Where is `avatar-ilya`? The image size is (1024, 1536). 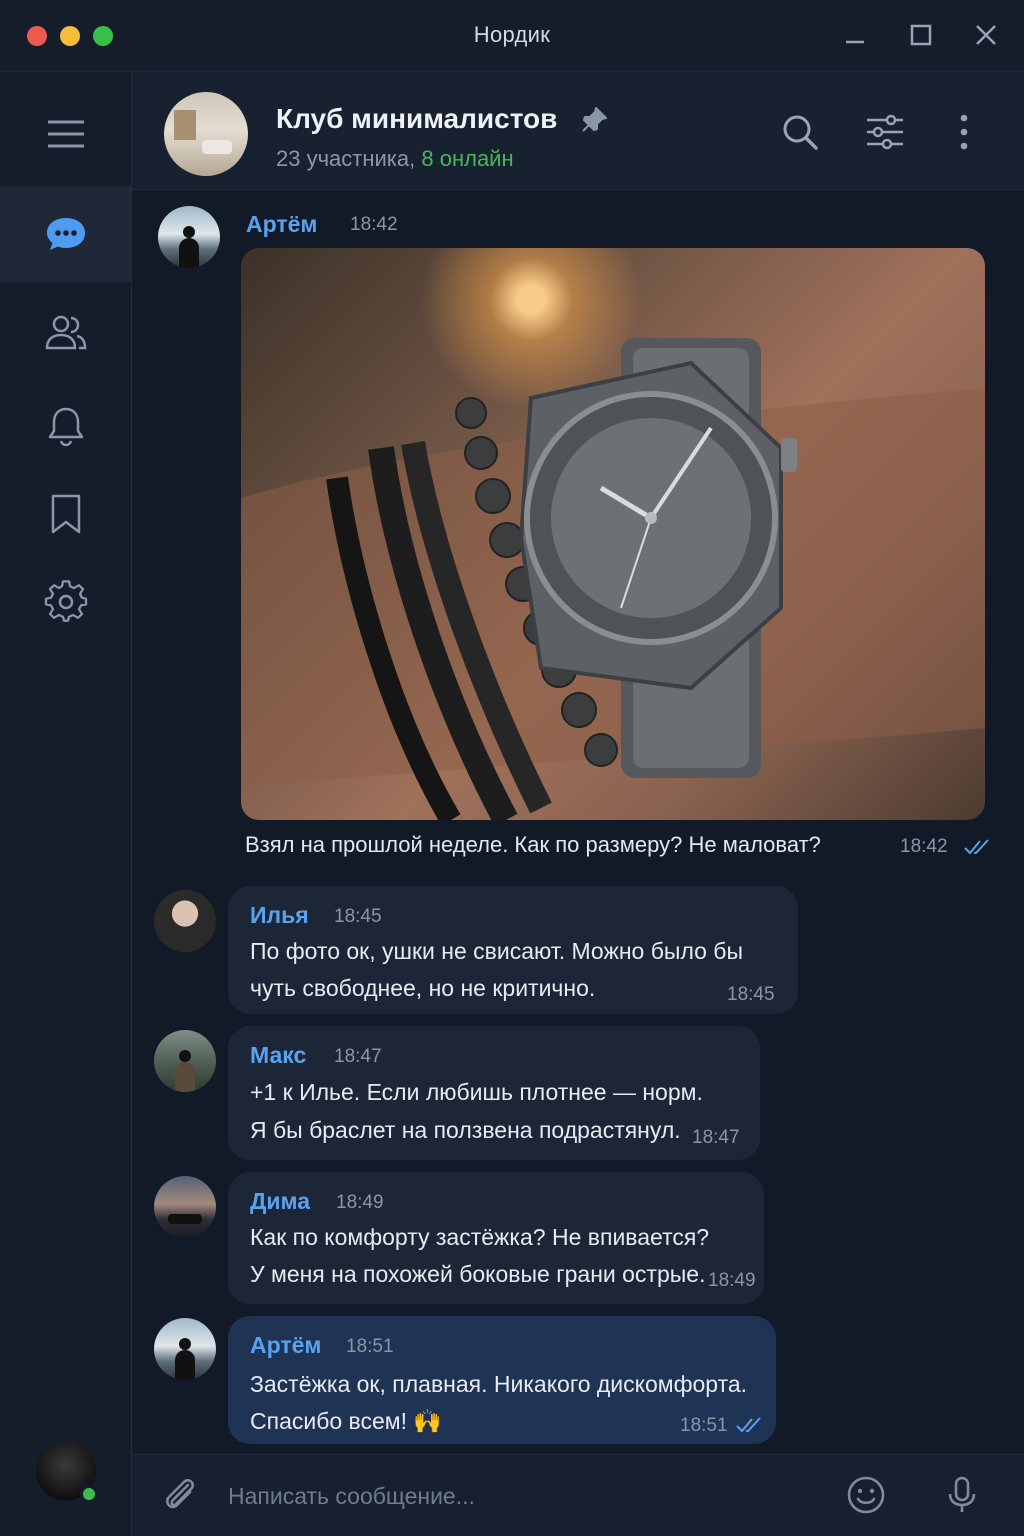
avatar-ilya is located at coordinates (185, 921).